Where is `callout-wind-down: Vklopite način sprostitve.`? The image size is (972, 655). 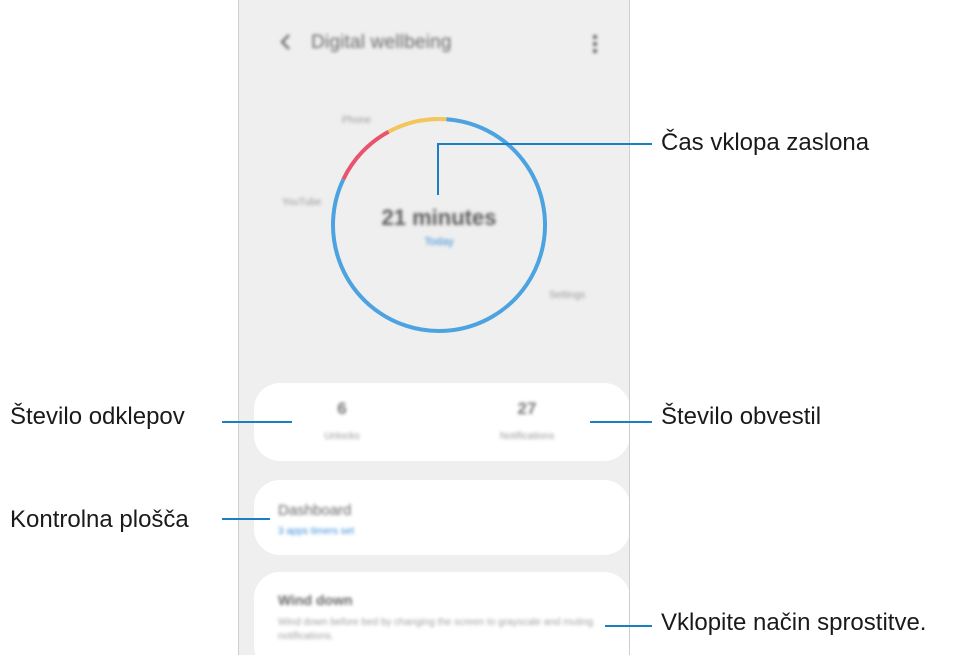 callout-wind-down: Vklopite način sprostitve. is located at coordinates (794, 622).